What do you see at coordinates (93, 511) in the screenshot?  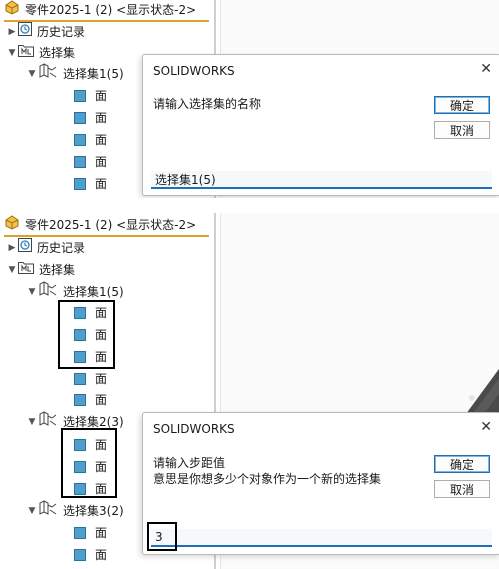 I see `set3-label: 选择集3(2)` at bounding box center [93, 511].